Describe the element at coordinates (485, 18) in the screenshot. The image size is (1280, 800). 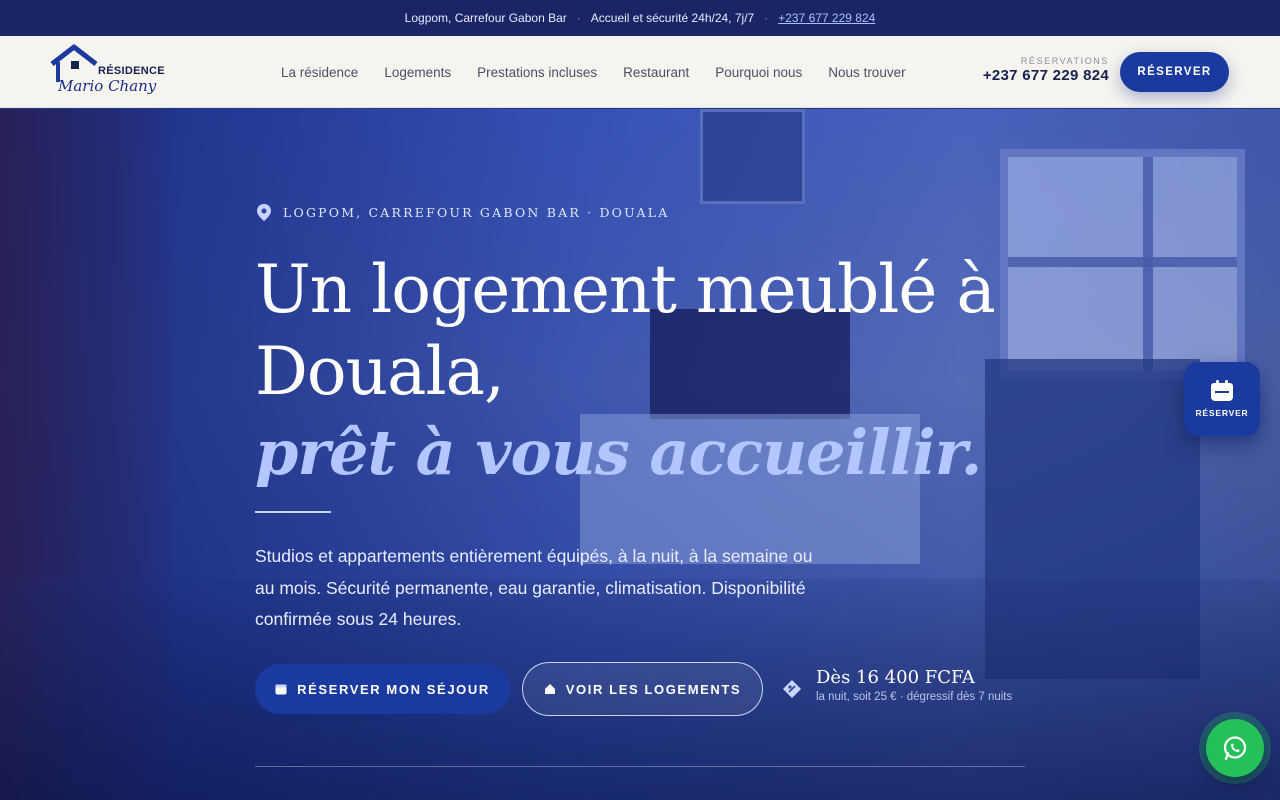
I see `topbar-address: Logpom, Carrefour Gabon Bar` at that location.